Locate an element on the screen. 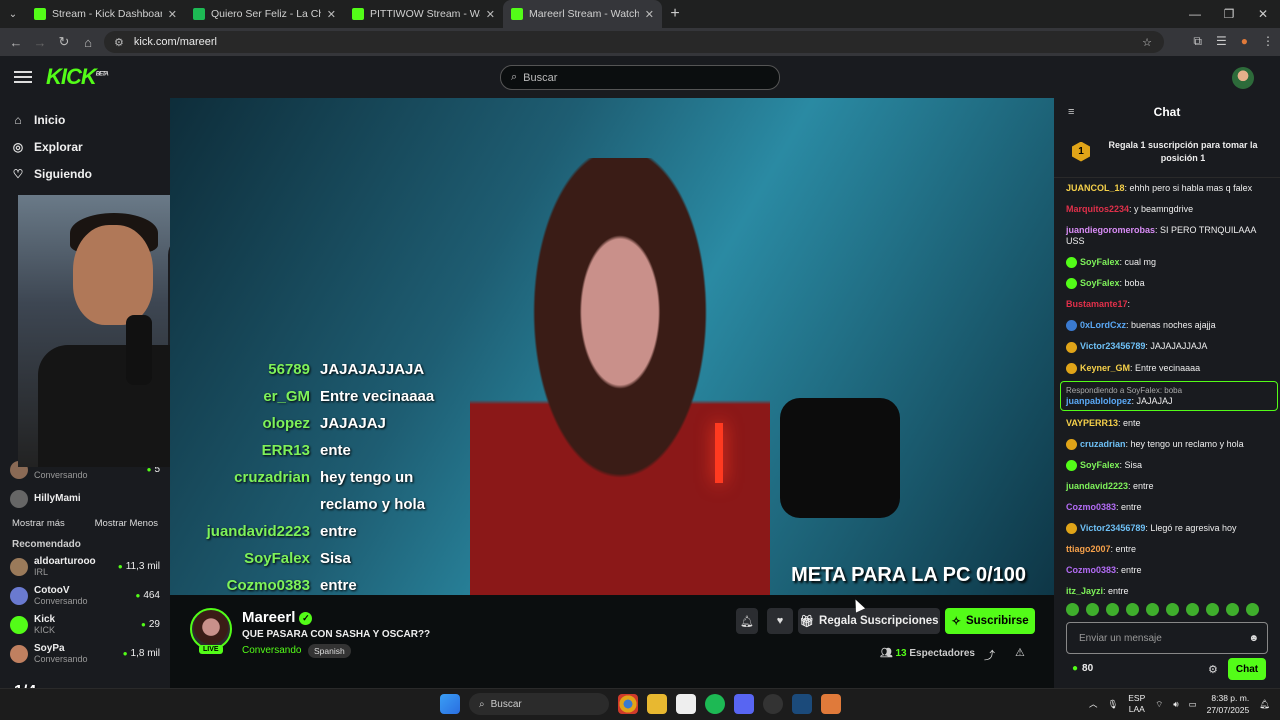 The width and height of the screenshot is (1280, 720). tray-chevron-icon: ︿ is located at coordinates (1093, 704).